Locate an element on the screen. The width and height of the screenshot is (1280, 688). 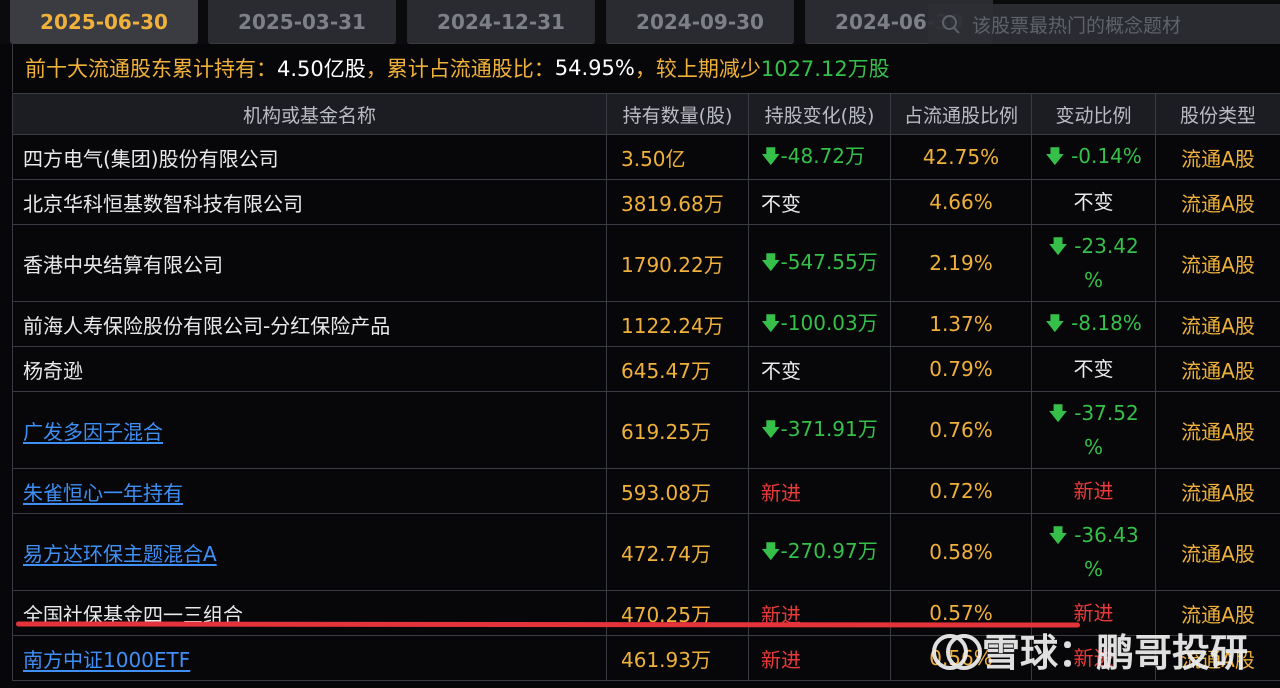
concept-search-box: 该股票最热门的概念题材 is located at coordinates (1104, 24).